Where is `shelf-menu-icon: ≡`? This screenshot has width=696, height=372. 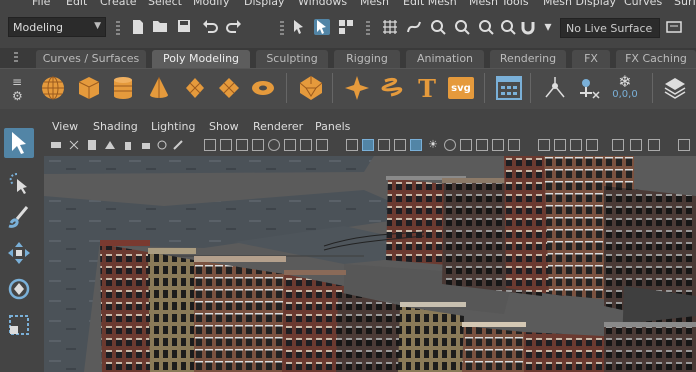 shelf-menu-icon: ≡ is located at coordinates (17, 82).